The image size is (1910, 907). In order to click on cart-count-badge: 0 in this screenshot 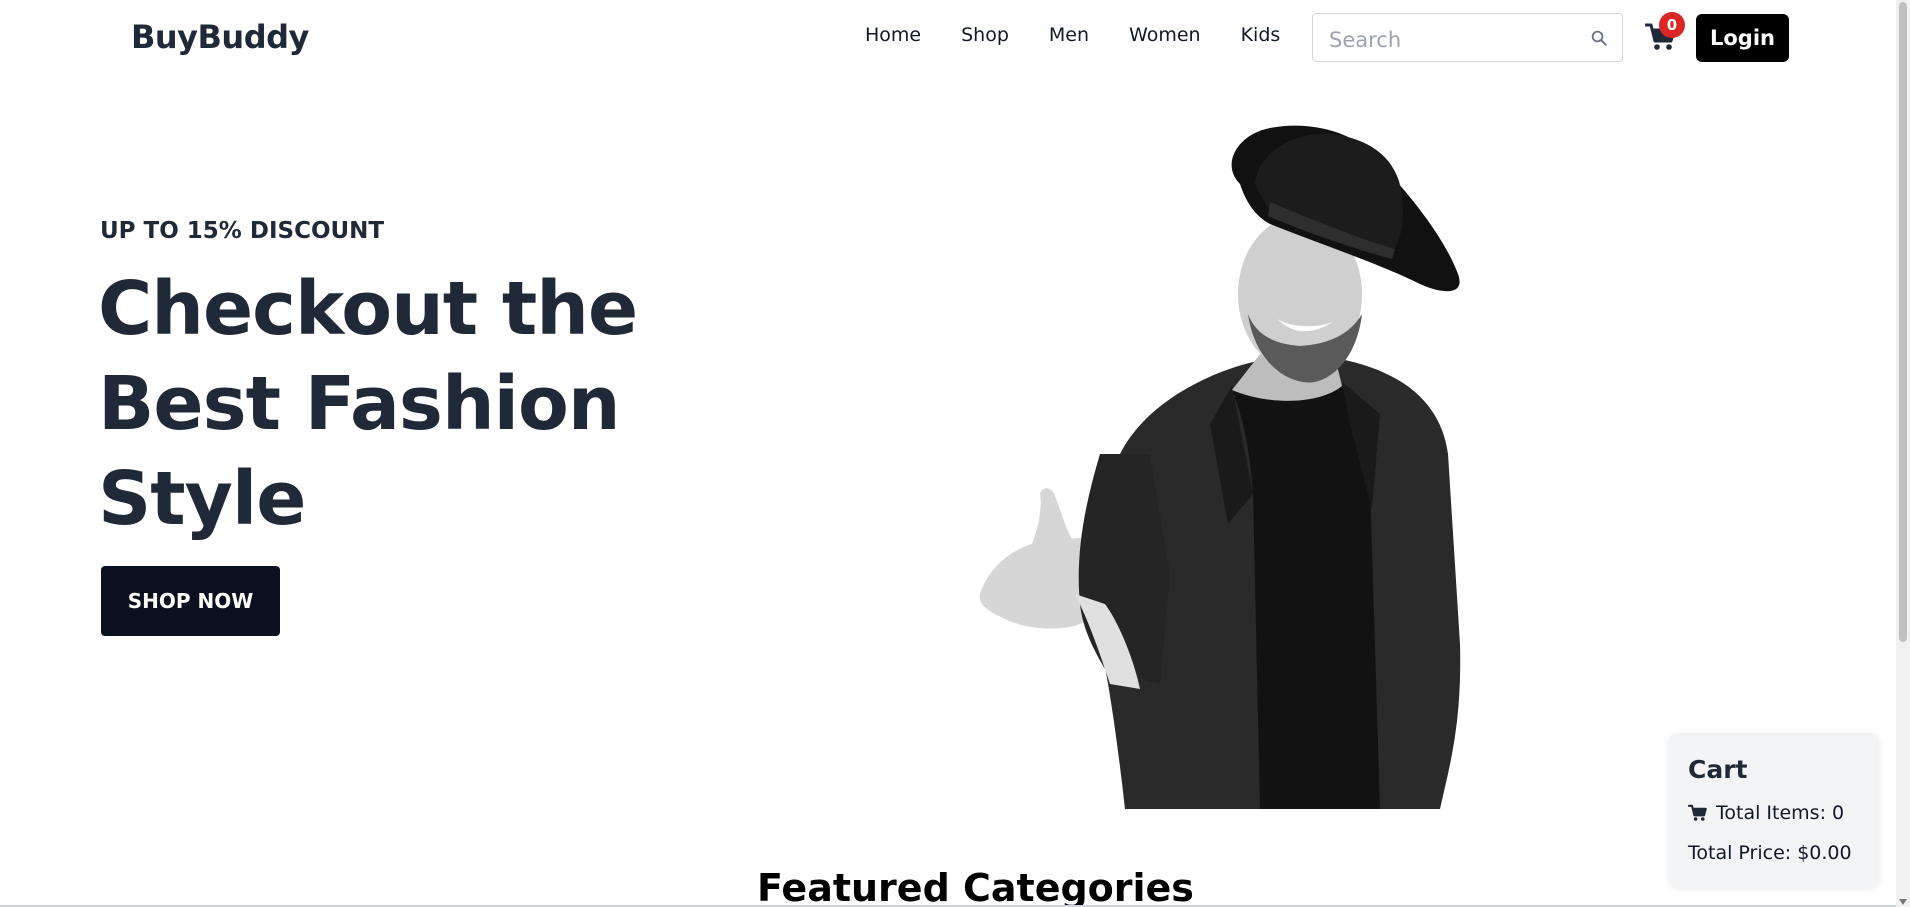, I will do `click(1672, 25)`.